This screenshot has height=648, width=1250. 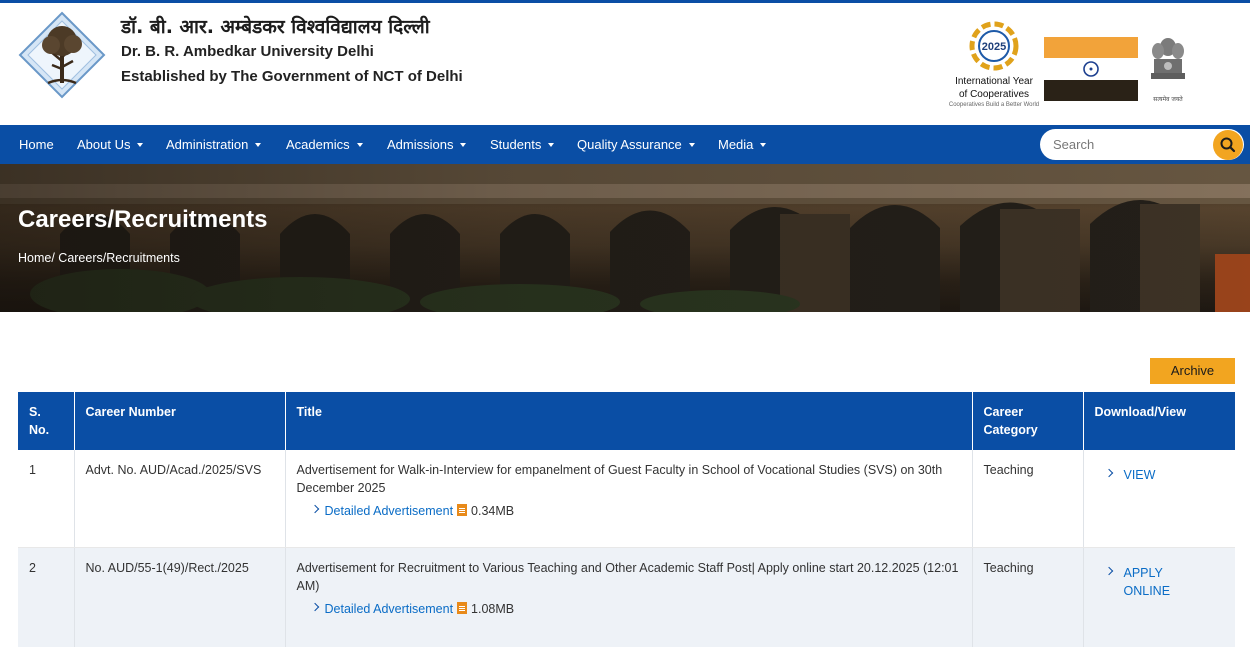 What do you see at coordinates (994, 105) in the screenshot?
I see `cooperatives-tagline: Cooperatives Build a Better World` at bounding box center [994, 105].